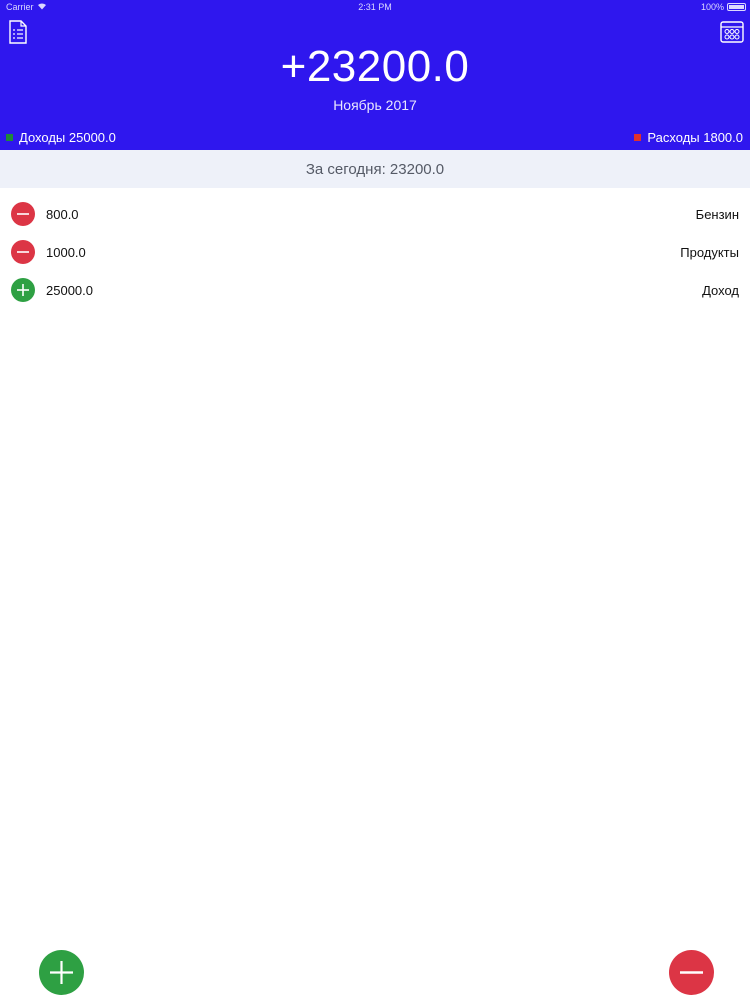 This screenshot has height=1000, width=750. What do you see at coordinates (695, 137) in the screenshot?
I see `expense-legend-label: Расходы 1800.0` at bounding box center [695, 137].